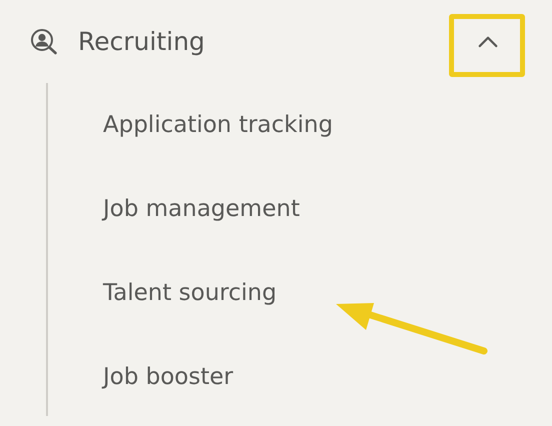 The image size is (552, 426). I want to click on menu-item: Talent sourcing, so click(190, 293).